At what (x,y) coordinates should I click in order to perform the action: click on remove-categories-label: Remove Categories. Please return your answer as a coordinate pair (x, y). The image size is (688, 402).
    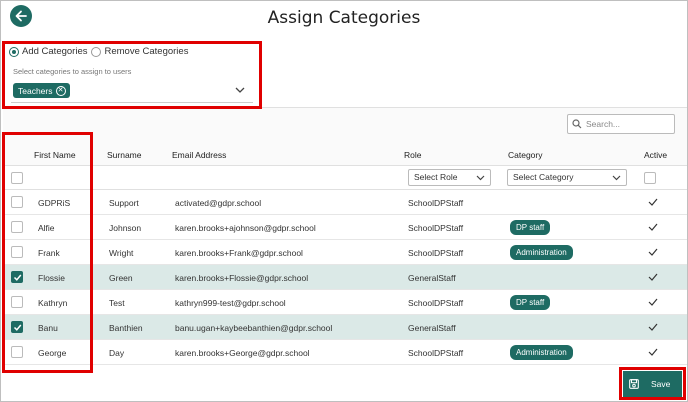
    Looking at the image, I should click on (146, 51).